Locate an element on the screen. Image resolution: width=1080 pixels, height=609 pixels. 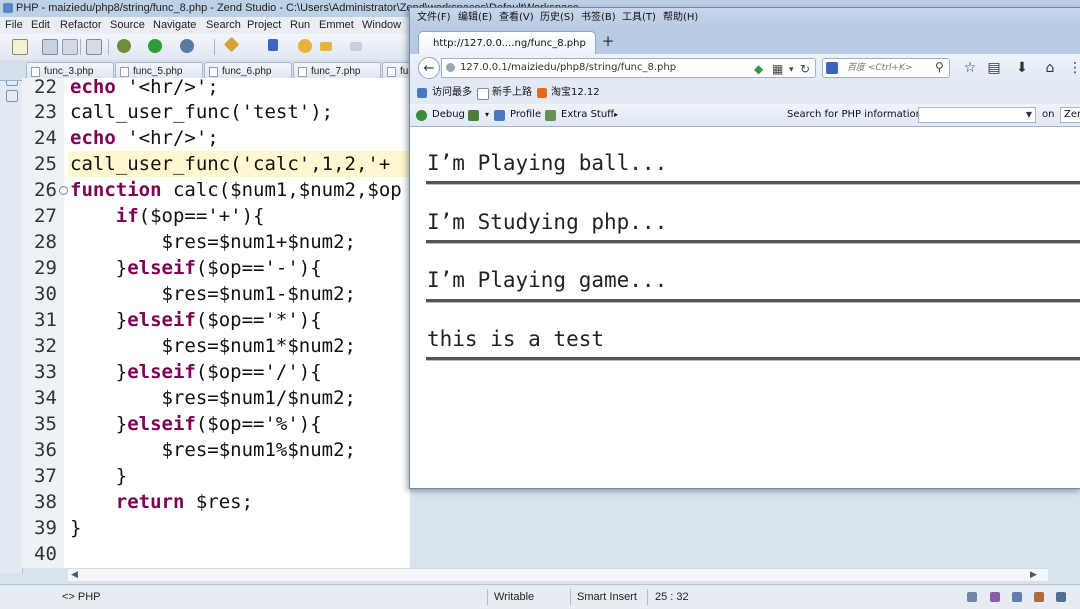
save-all-icon is located at coordinates (70, 47).